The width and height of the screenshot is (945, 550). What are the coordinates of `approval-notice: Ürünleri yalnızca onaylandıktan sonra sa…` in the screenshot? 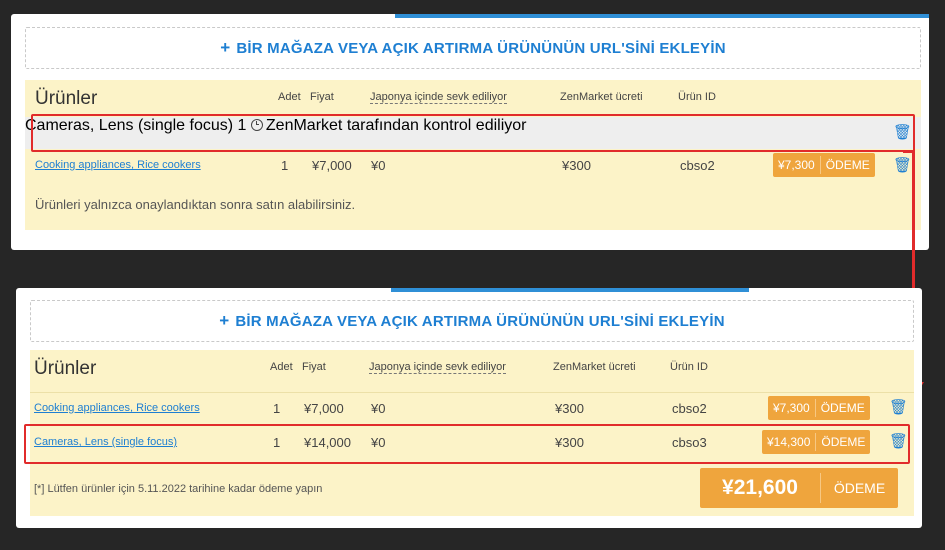 It's located at (195, 204).